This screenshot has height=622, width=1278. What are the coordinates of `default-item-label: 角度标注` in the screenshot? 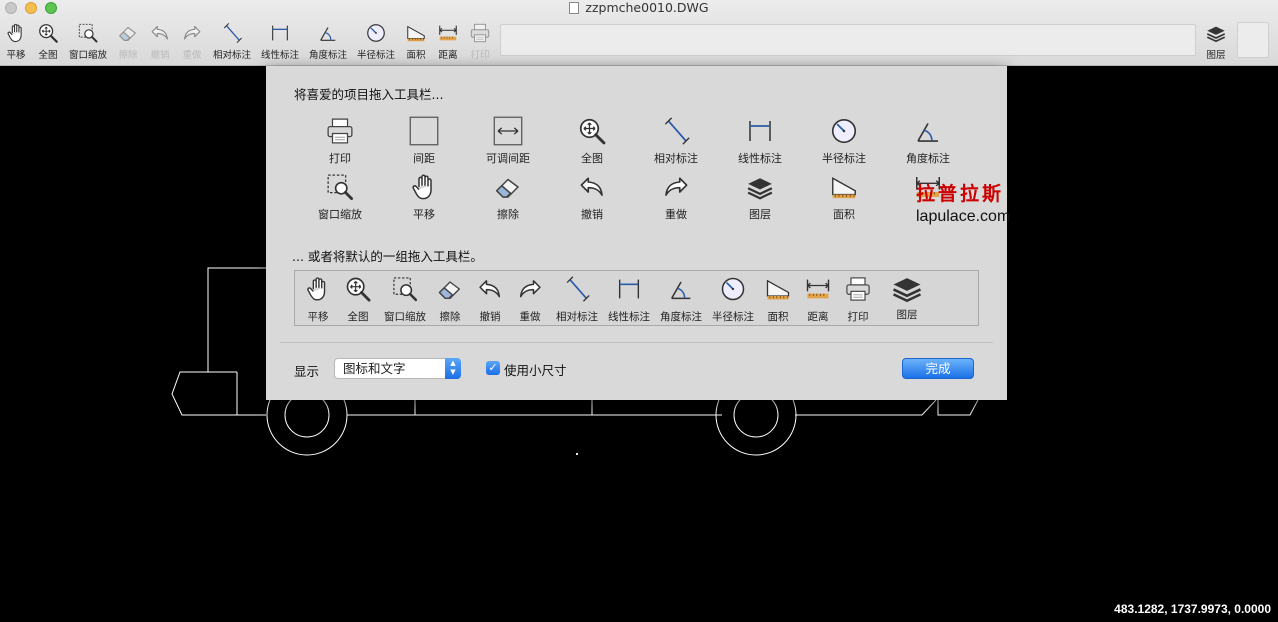 It's located at (681, 317).